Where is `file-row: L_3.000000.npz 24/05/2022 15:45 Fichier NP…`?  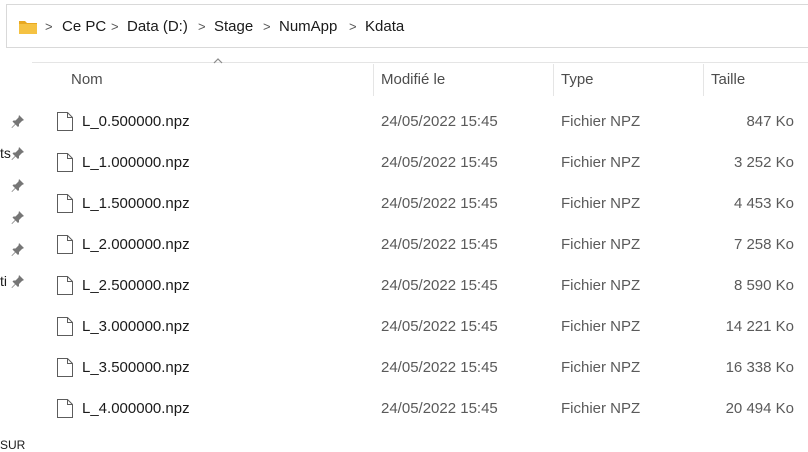 file-row: L_3.000000.npz 24/05/2022 15:45 Fichier NP… is located at coordinates (420, 326).